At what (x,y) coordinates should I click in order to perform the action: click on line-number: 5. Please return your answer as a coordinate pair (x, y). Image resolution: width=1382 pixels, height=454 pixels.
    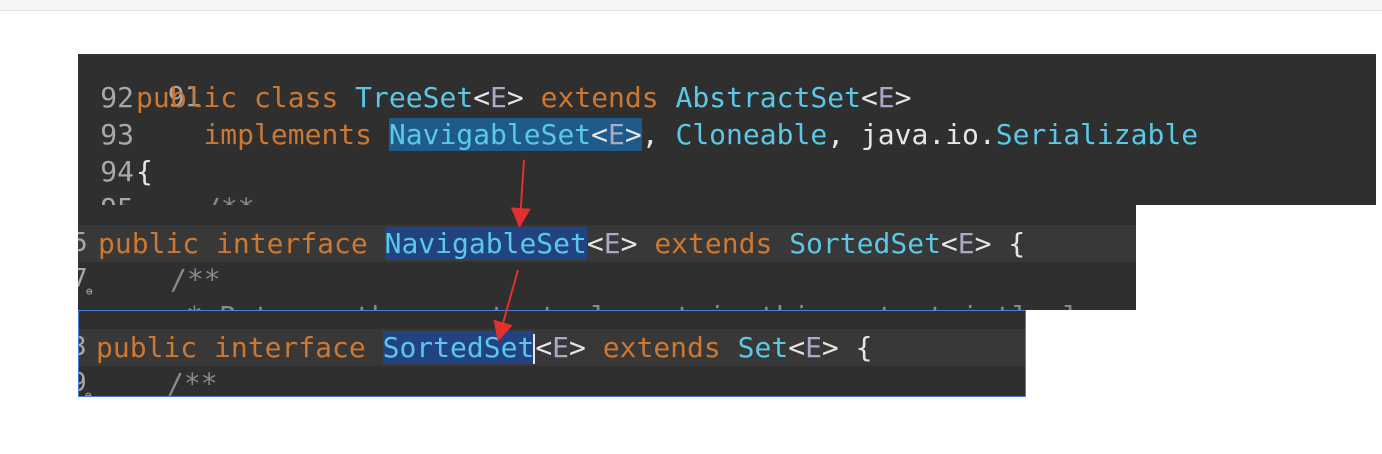
    Looking at the image, I should click on (83, 243).